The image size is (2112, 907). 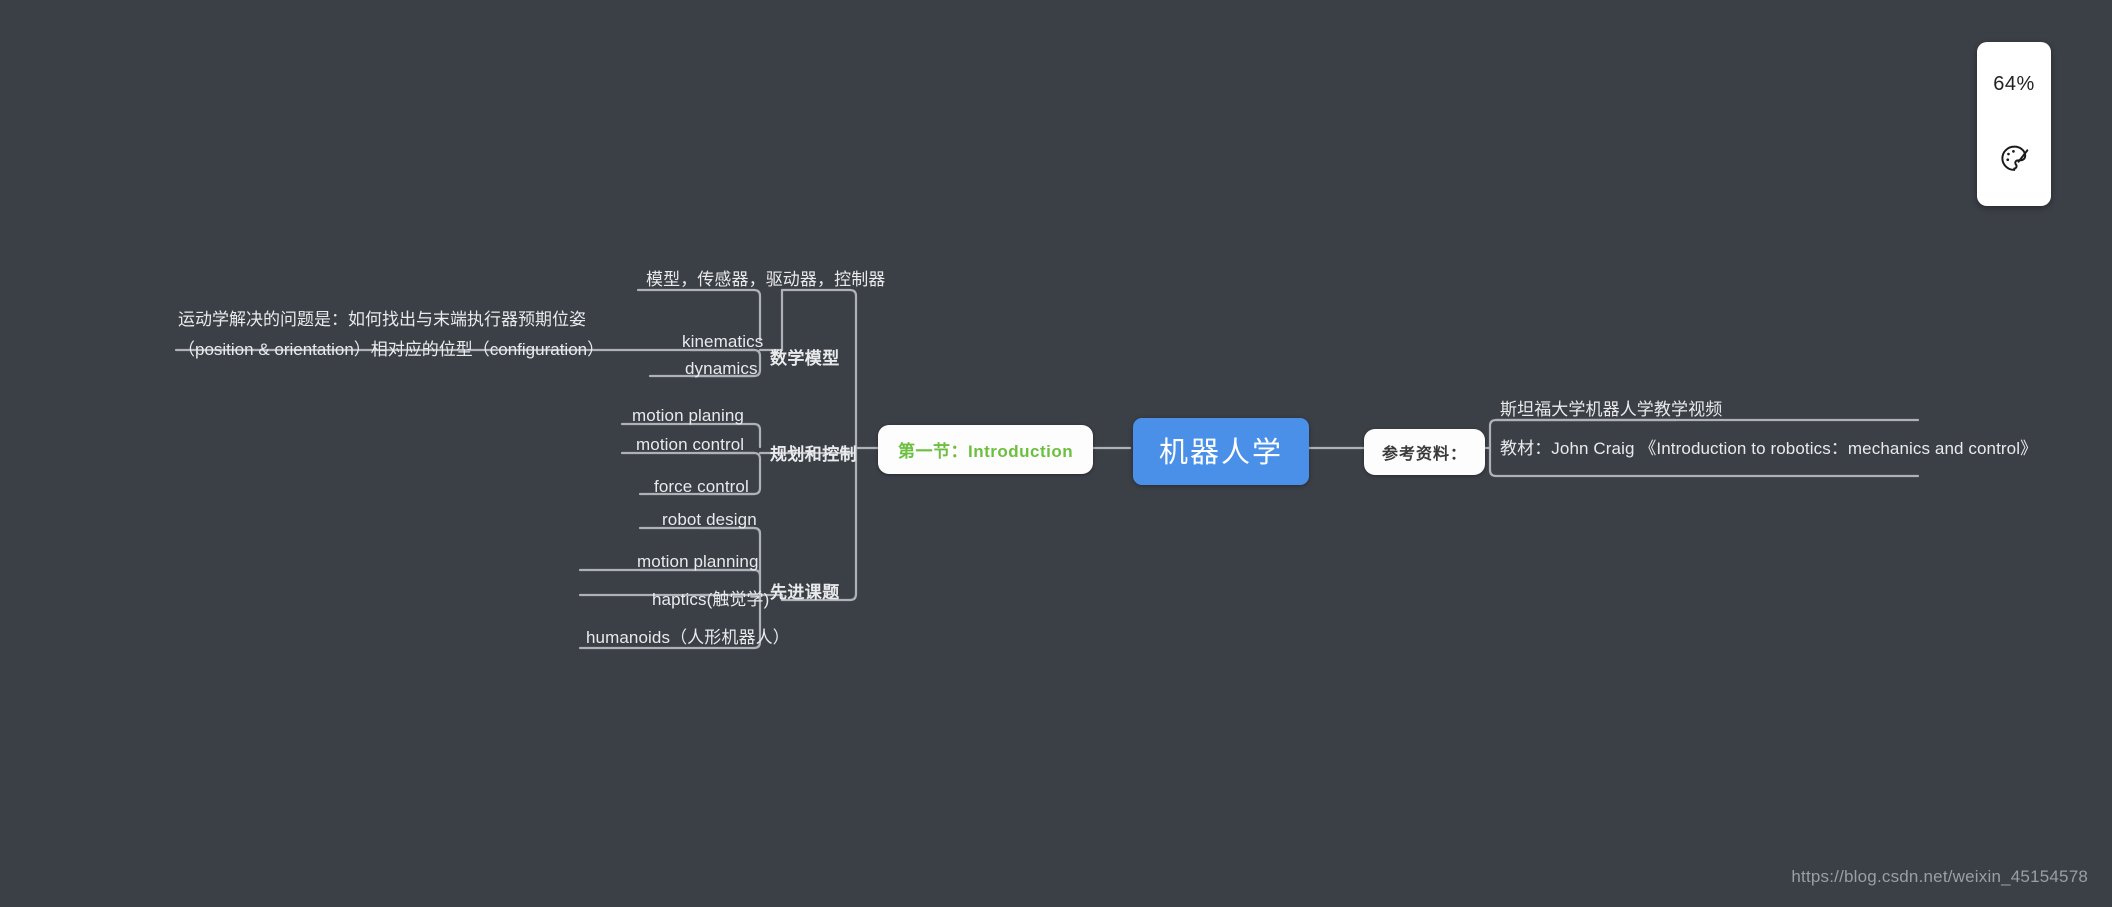 I want to click on branch-label-math-model: 数学模型, so click(x=805, y=356).